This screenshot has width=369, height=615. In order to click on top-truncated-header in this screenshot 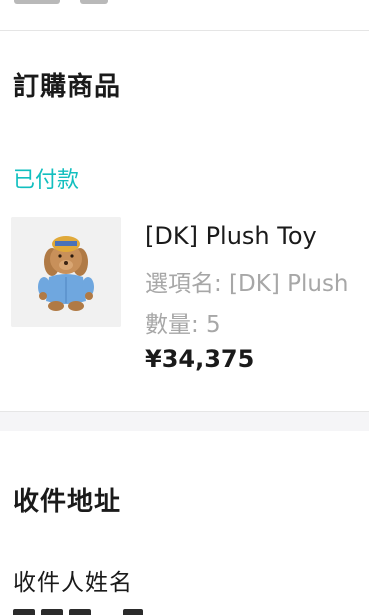, I will do `click(184, 15)`.